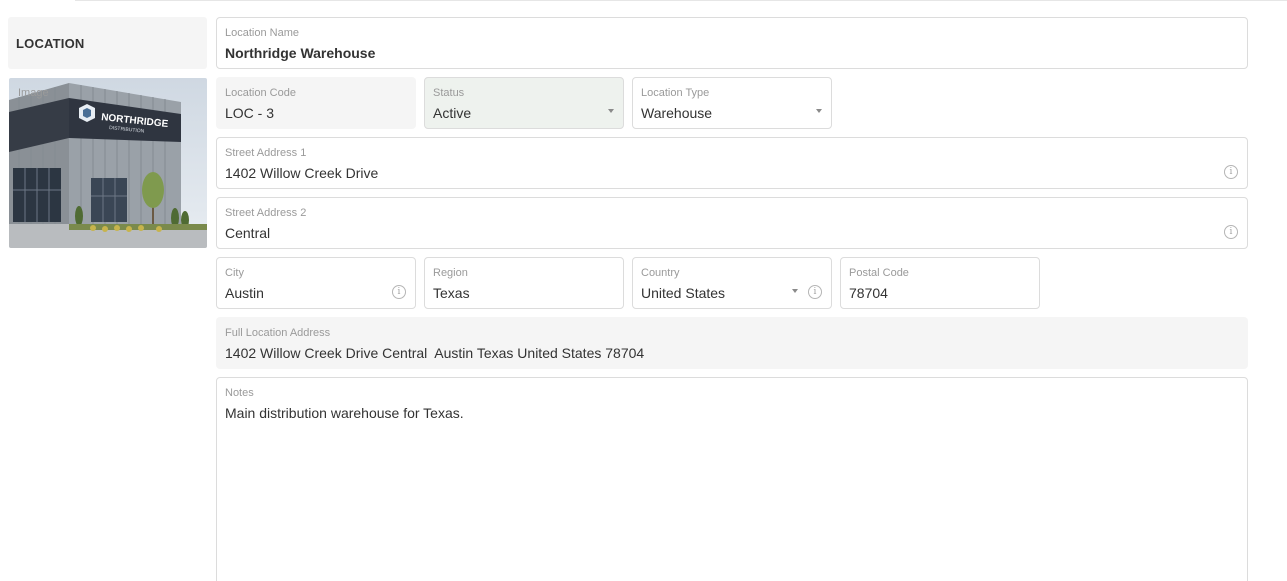 The height and width of the screenshot is (581, 1287). Describe the element at coordinates (278, 333) in the screenshot. I see `full-address-label: Full Location Address` at that location.